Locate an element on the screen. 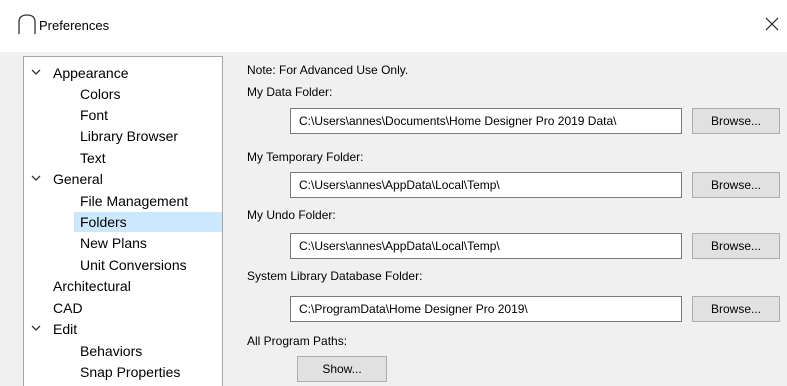 The image size is (787, 386). tree-item-file-management: File Management is located at coordinates (134, 201).